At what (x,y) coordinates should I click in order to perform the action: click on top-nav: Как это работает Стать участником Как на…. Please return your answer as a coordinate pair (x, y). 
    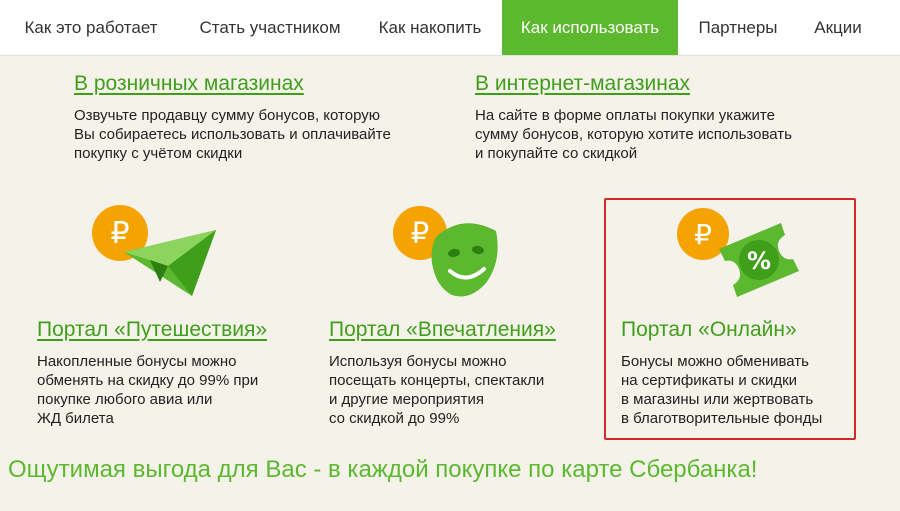
    Looking at the image, I should click on (450, 28).